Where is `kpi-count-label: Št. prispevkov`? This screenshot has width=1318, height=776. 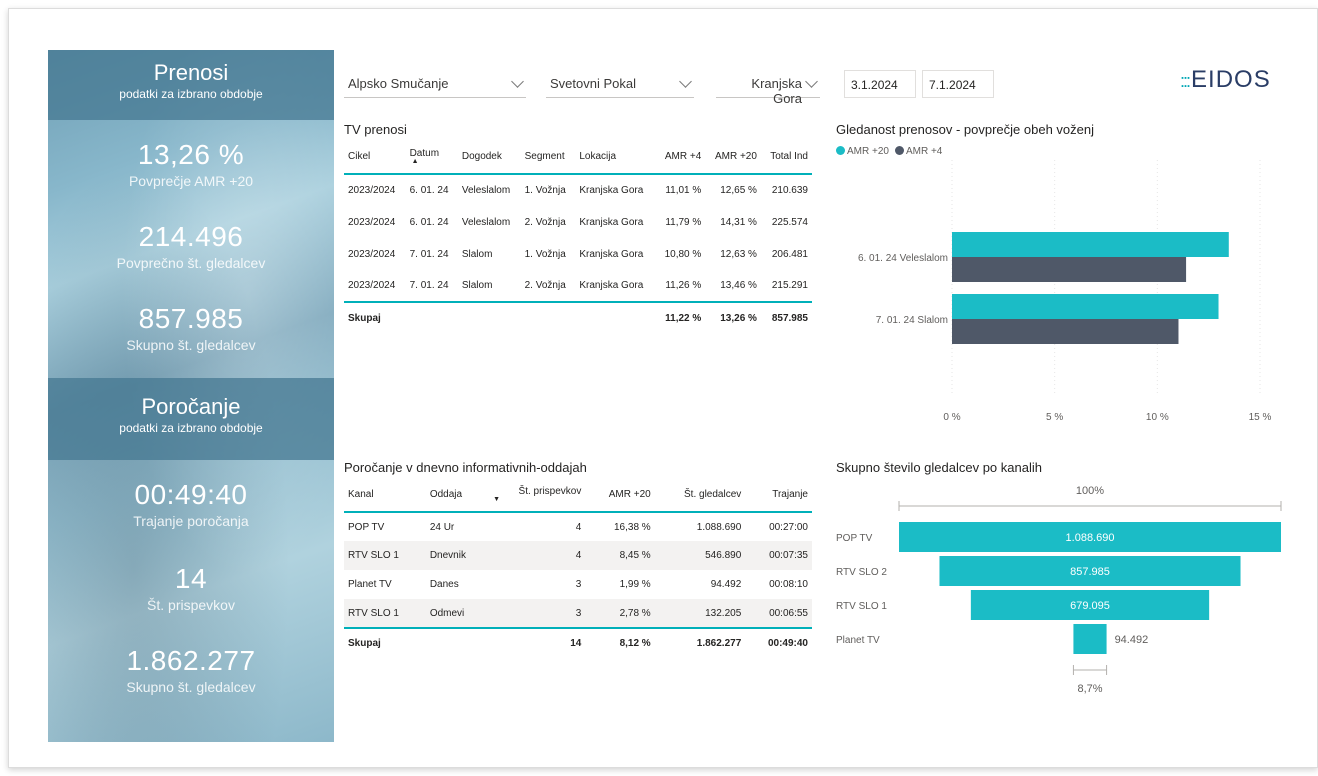 kpi-count-label: Št. prispevkov is located at coordinates (191, 605).